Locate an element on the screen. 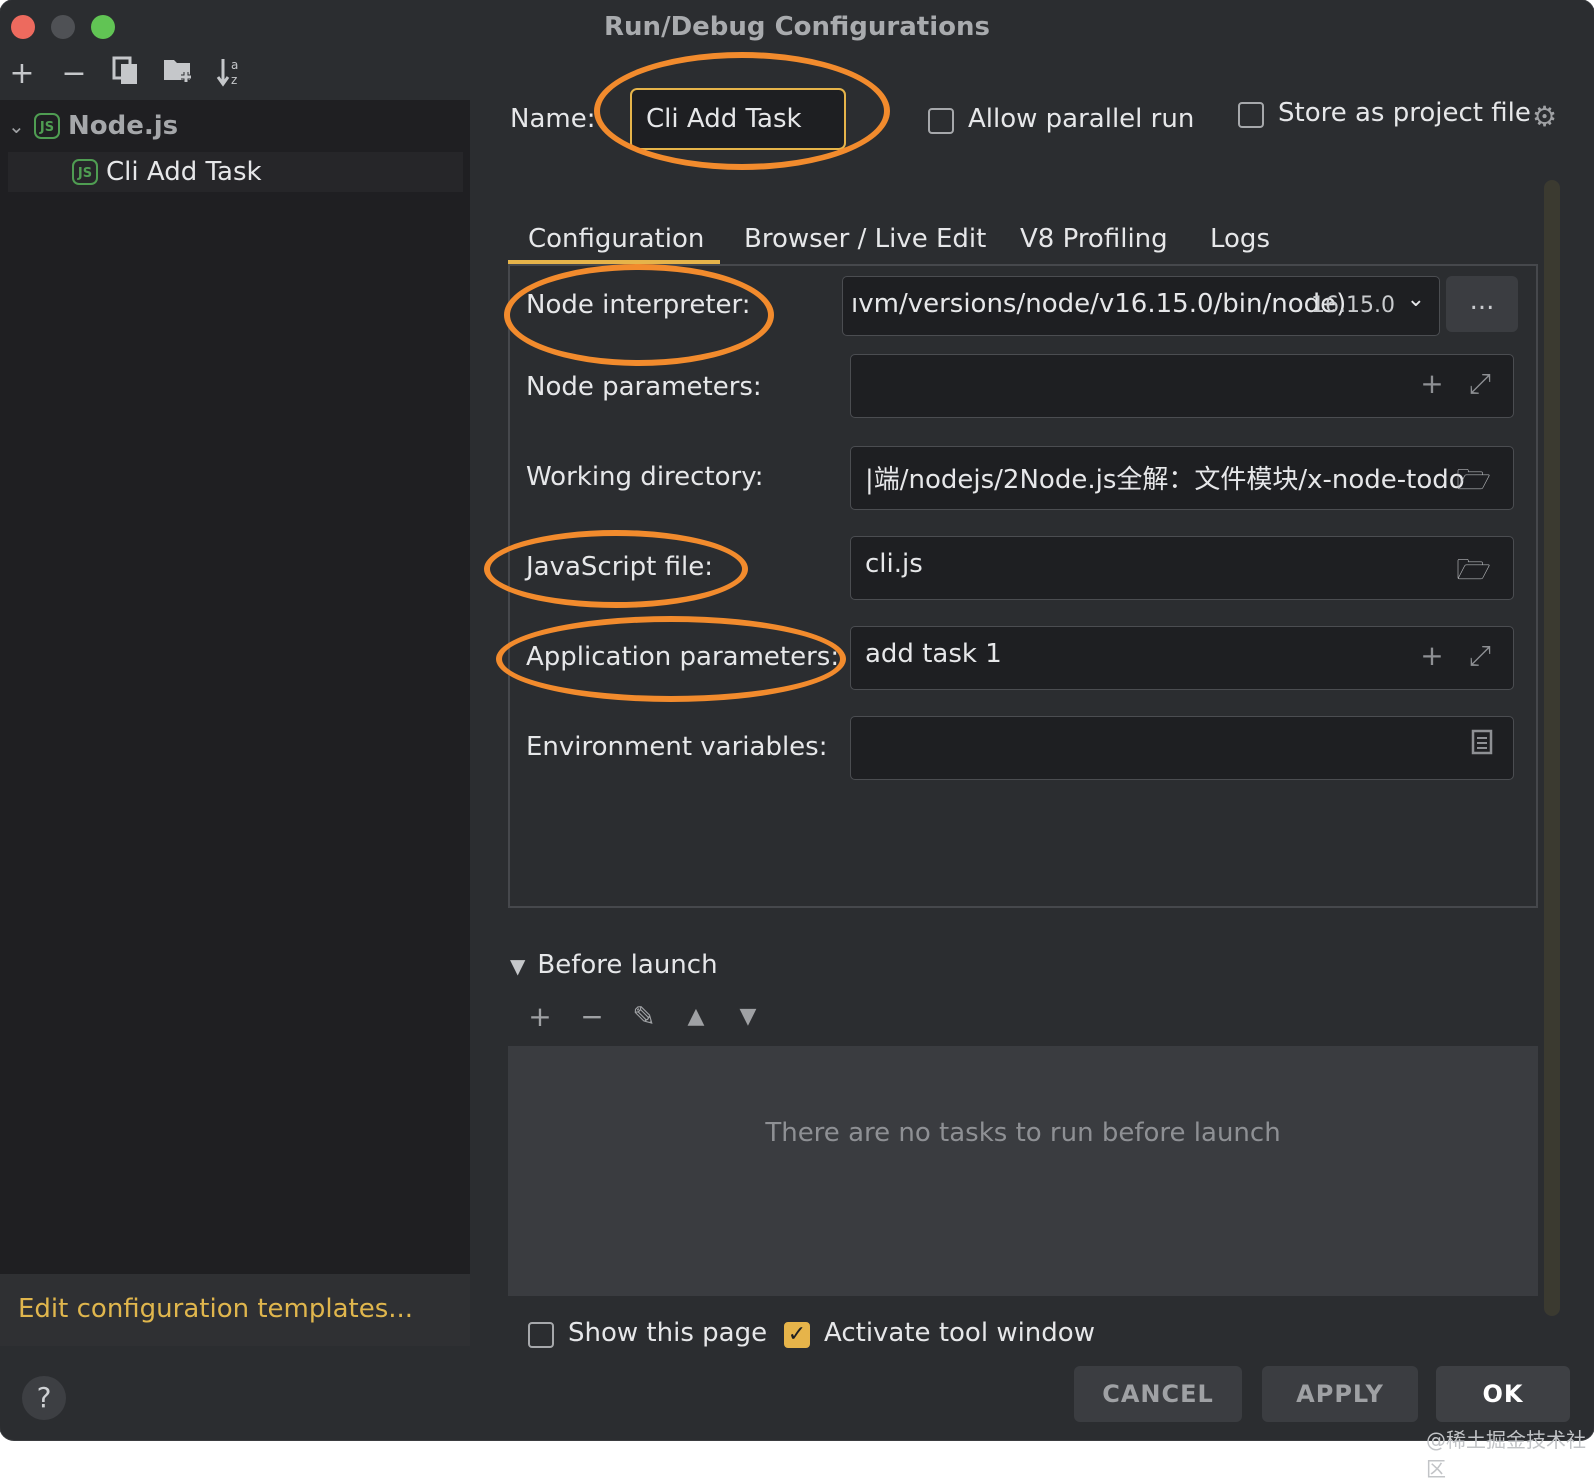  document-icon is located at coordinates (1482, 745).